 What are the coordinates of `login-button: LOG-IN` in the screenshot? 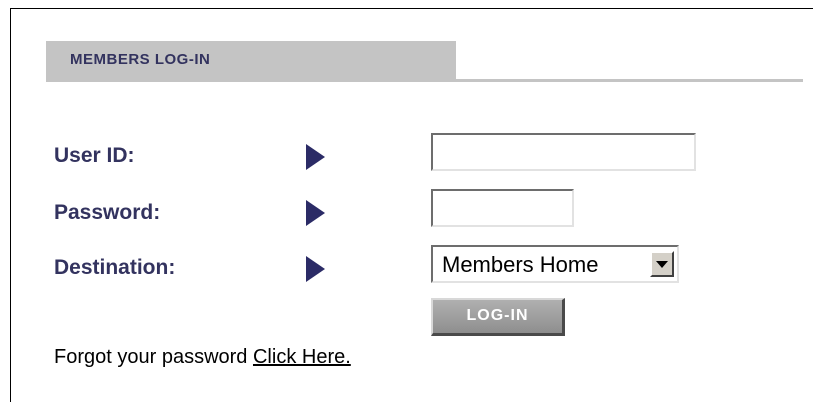 It's located at (498, 317).